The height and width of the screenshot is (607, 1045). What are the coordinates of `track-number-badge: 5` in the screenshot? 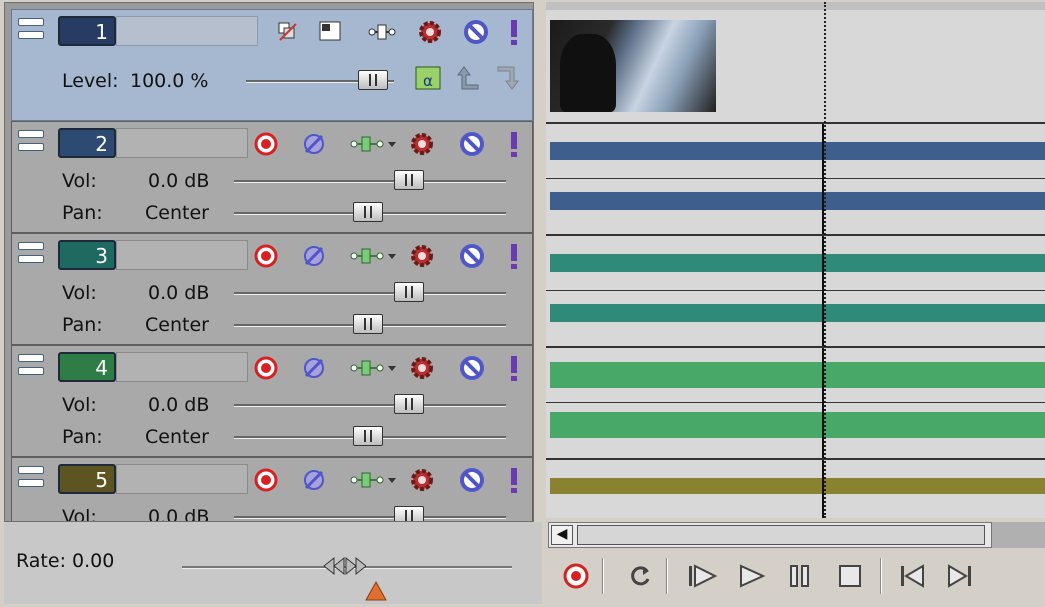 It's located at (87, 479).